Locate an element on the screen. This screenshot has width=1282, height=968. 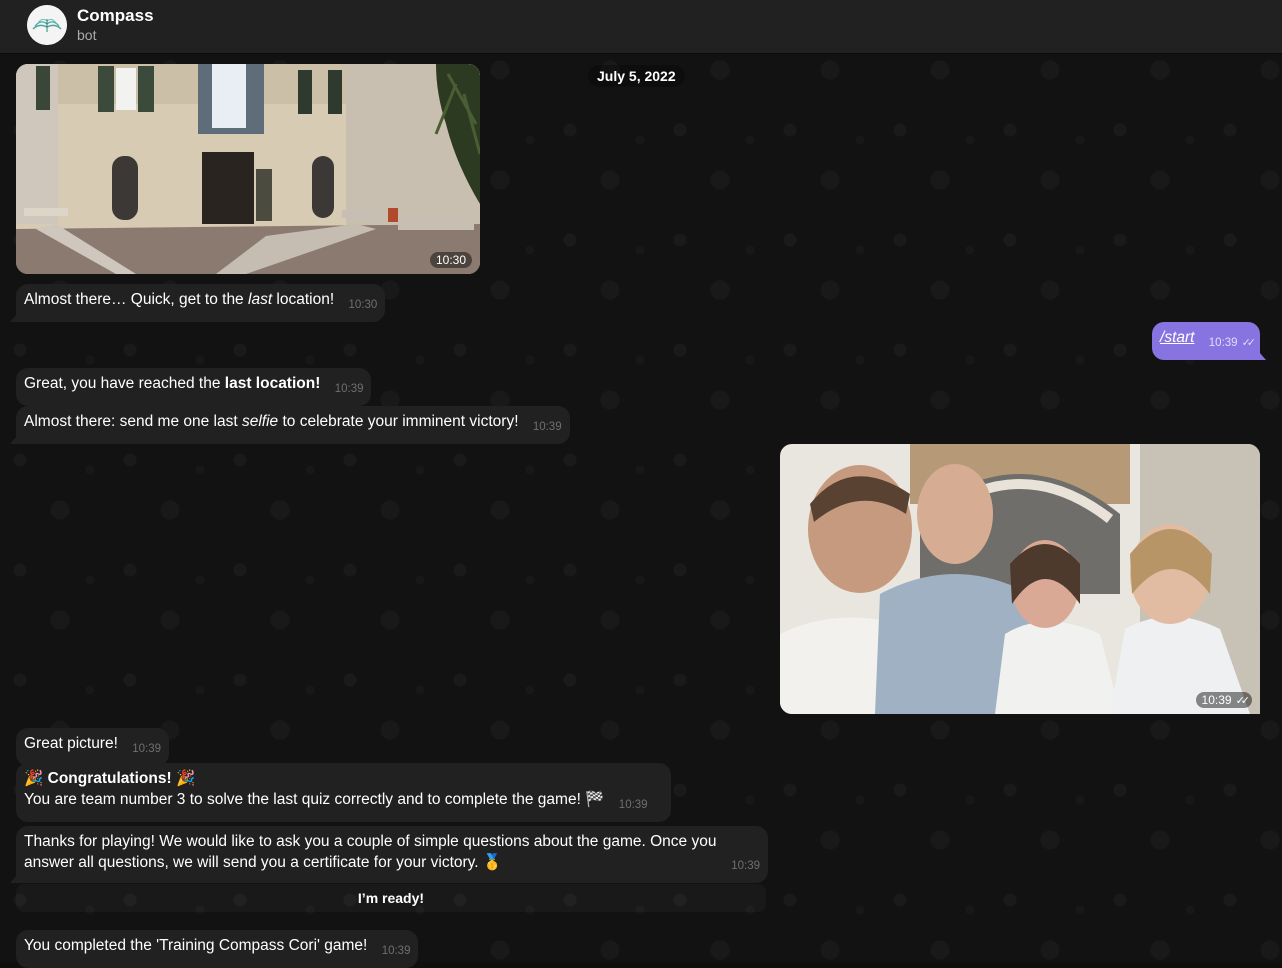
message-heading: 🎉 Congratulations! 🎉 is located at coordinates (343, 778).